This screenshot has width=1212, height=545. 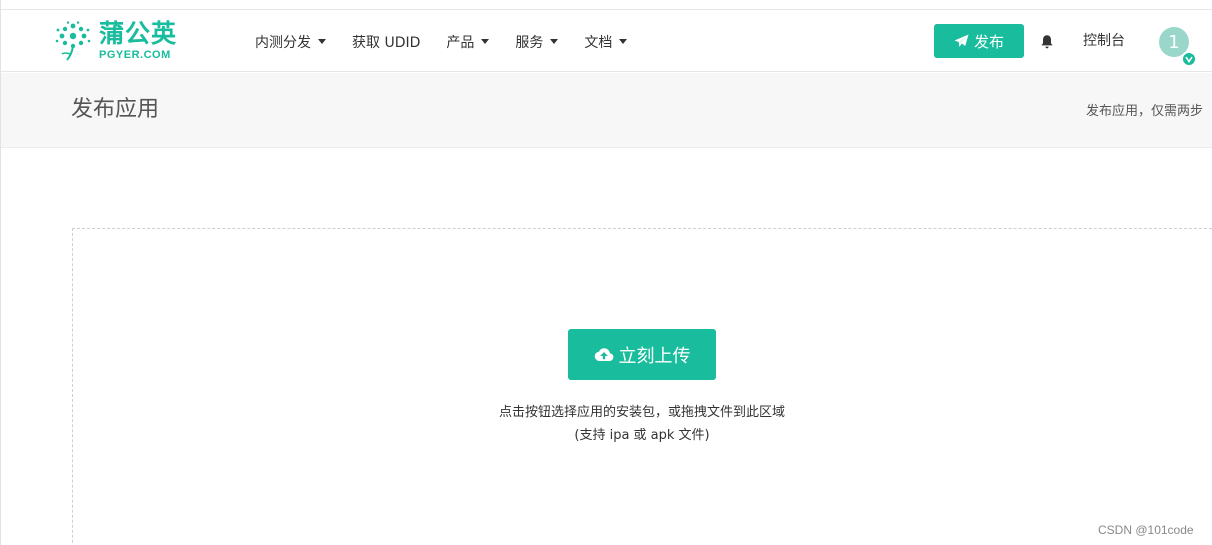 What do you see at coordinates (642, 424) in the screenshot?
I see `upload-hint: 点击按钮选择应用的安装包，或拖拽文件到此区域 (支持 ipa 或 apk 文件)` at bounding box center [642, 424].